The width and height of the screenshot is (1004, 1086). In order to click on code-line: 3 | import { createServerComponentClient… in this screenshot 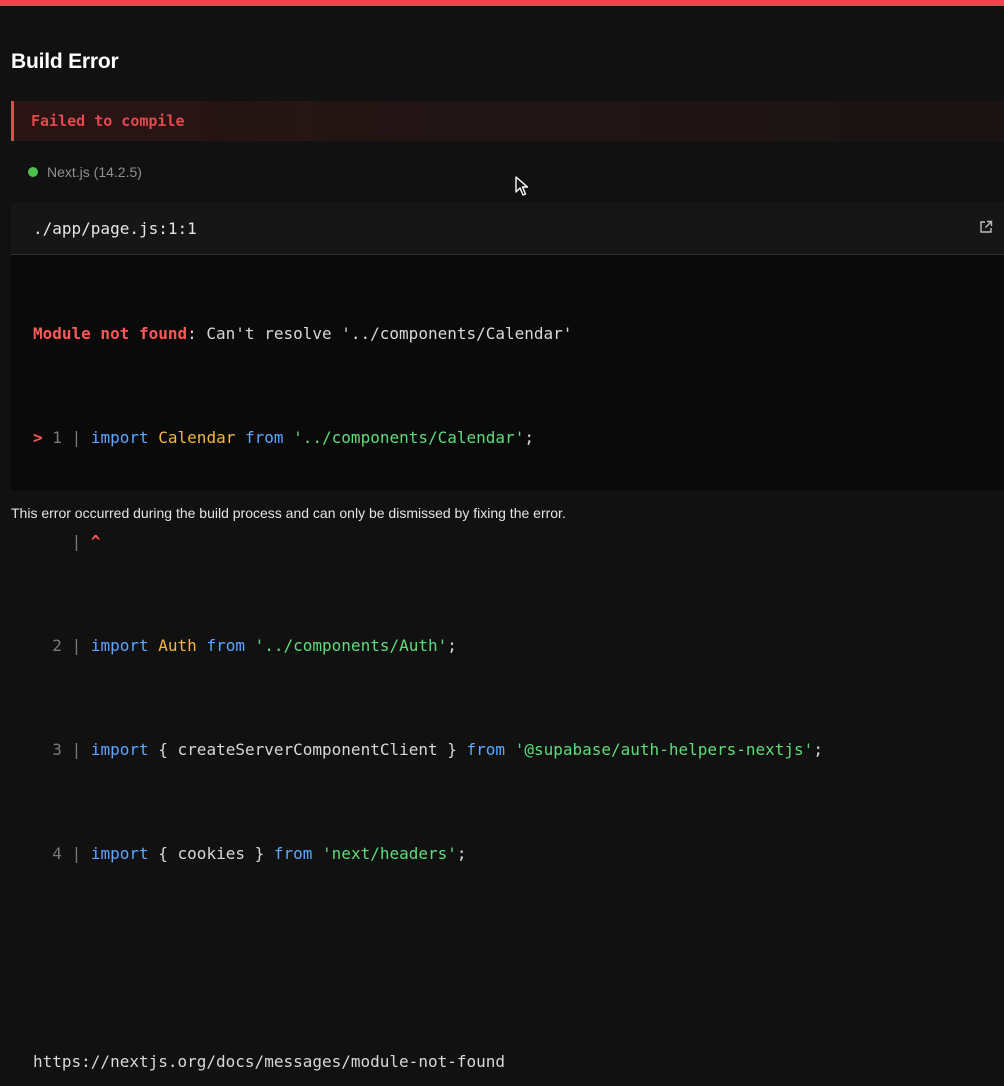, I will do `click(428, 750)`.